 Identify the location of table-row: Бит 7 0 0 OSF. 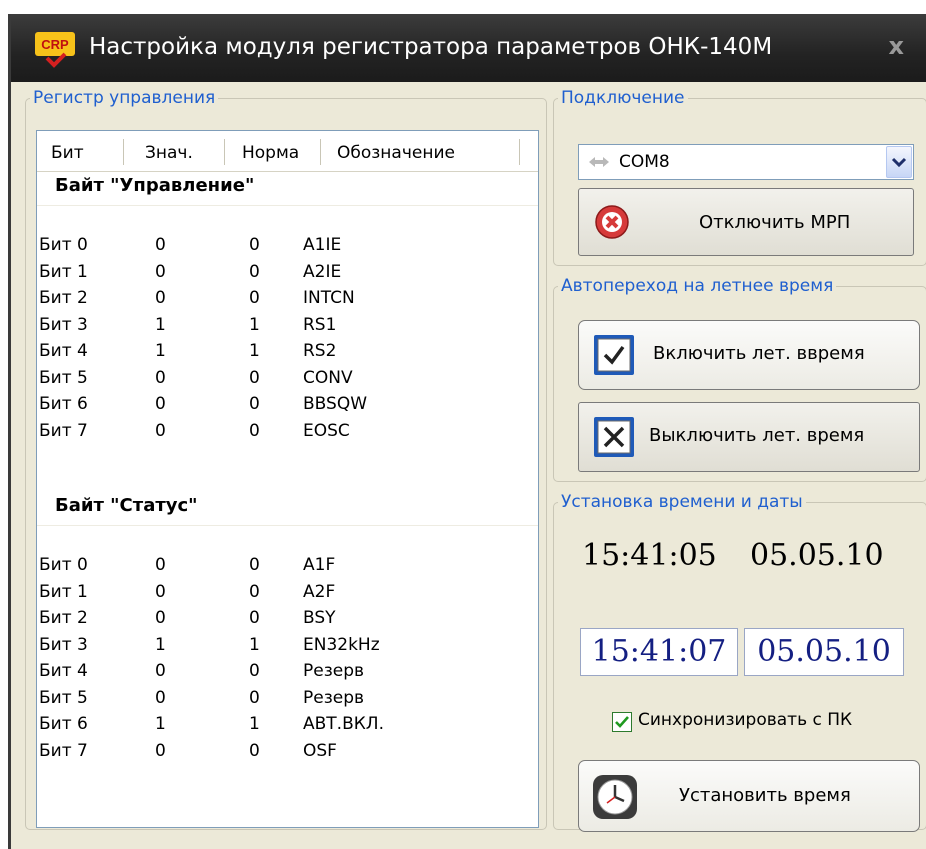
(287, 753).